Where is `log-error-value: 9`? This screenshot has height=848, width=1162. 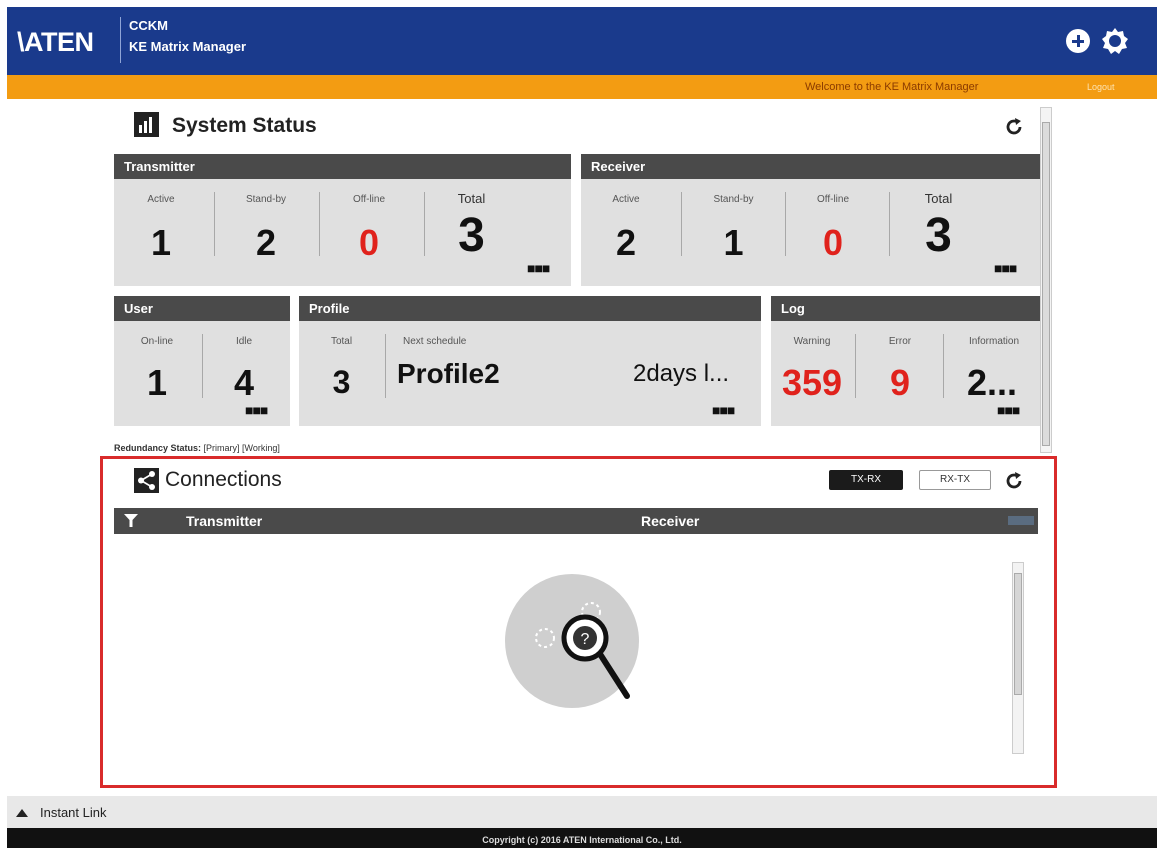
log-error-value: 9 is located at coordinates (900, 382).